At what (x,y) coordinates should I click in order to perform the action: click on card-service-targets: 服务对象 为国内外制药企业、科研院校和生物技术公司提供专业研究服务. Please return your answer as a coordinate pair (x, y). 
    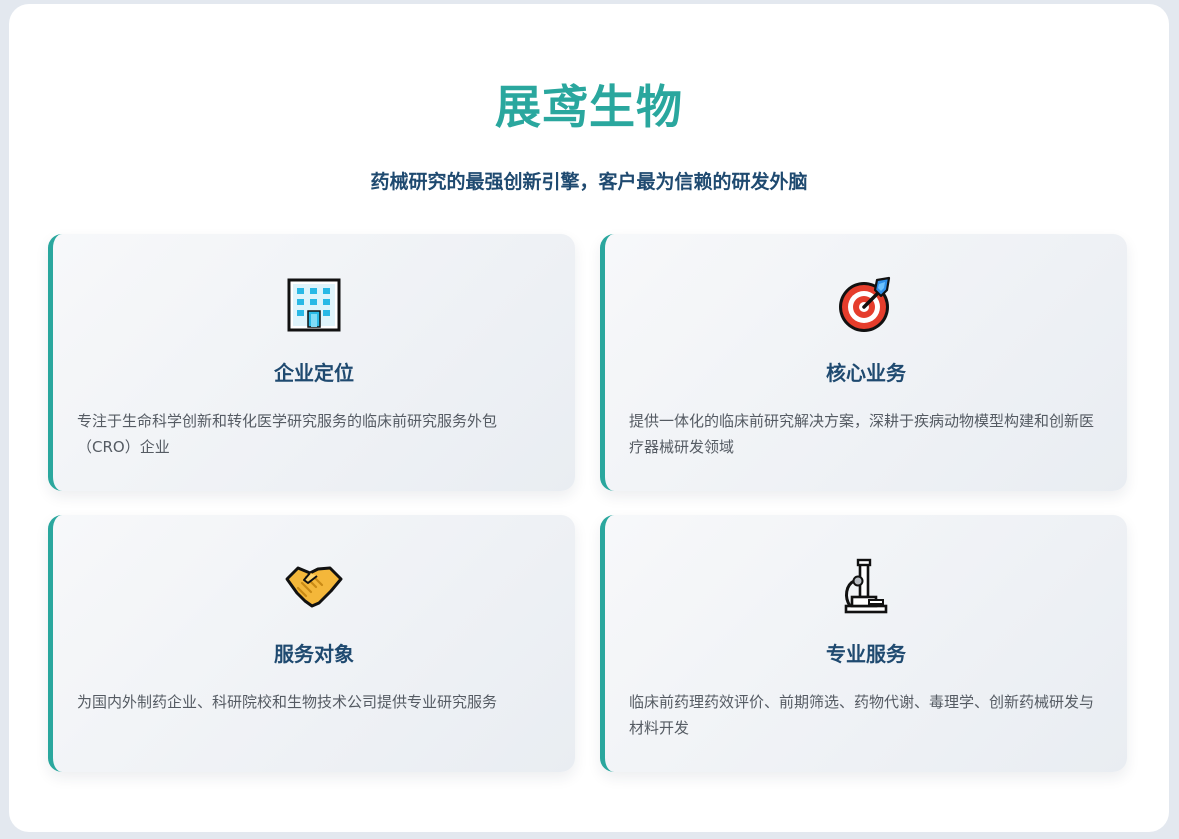
    Looking at the image, I should click on (311, 643).